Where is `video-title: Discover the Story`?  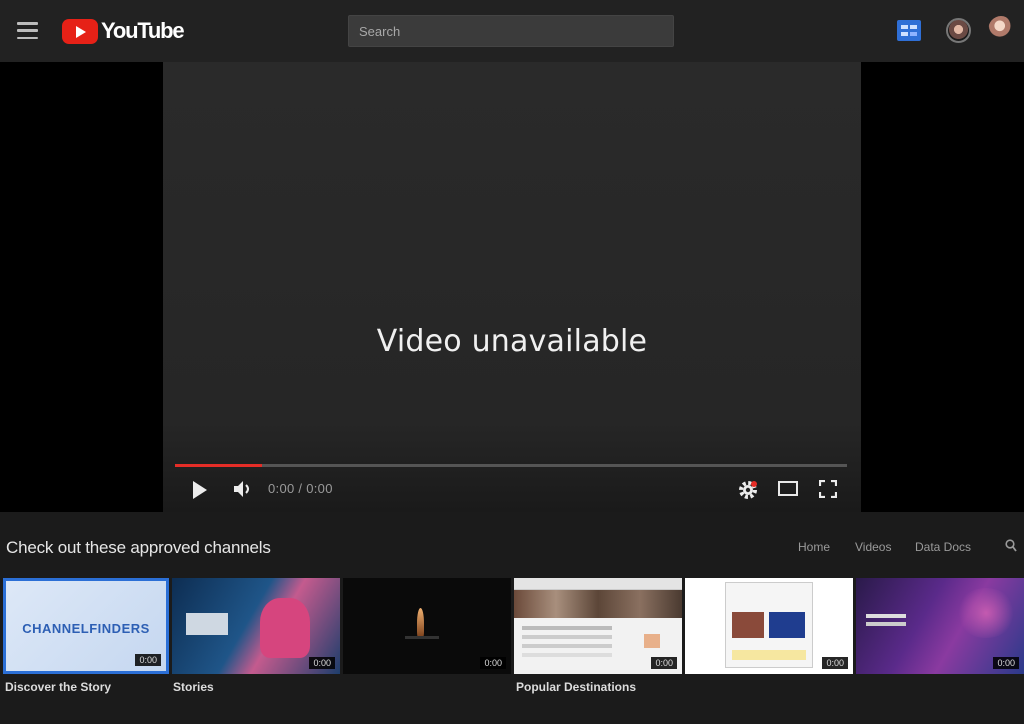 video-title: Discover the Story is located at coordinates (85, 687).